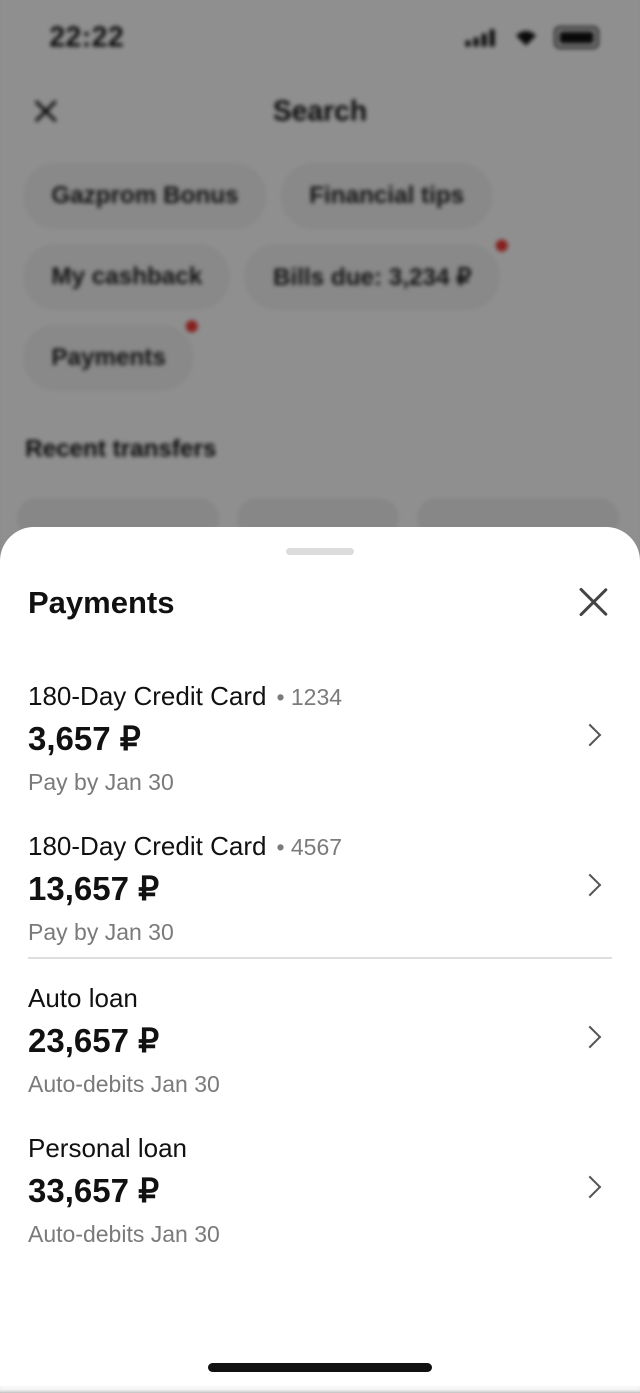 The image size is (640, 1393). Describe the element at coordinates (320, 551) in the screenshot. I see `sheet-grabber` at that location.